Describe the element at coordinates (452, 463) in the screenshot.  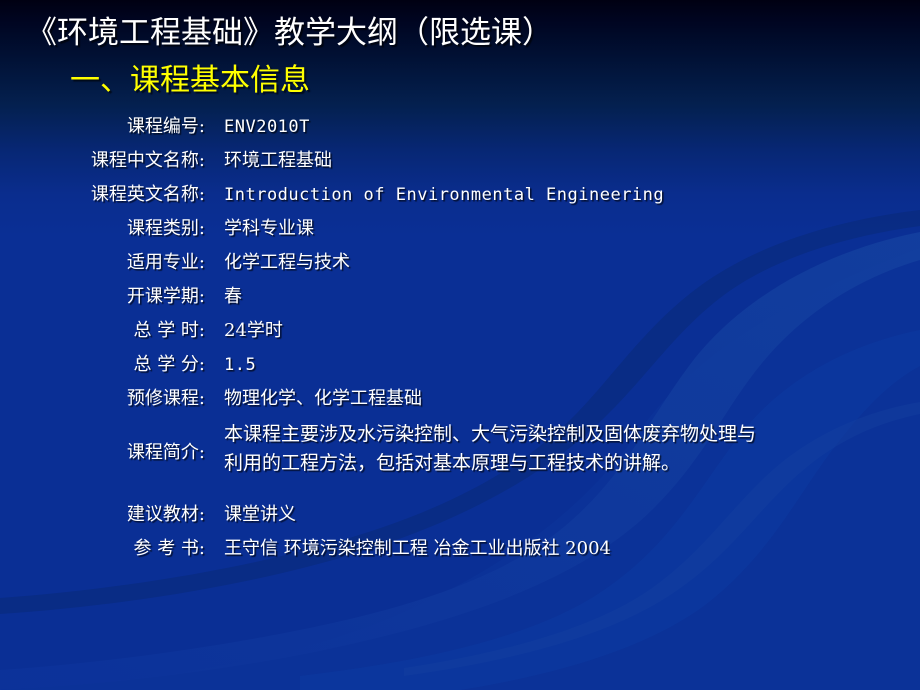
I see `description-line-2: 利用的工程方法，包括对基本原理与工程技术的讲解。` at that location.